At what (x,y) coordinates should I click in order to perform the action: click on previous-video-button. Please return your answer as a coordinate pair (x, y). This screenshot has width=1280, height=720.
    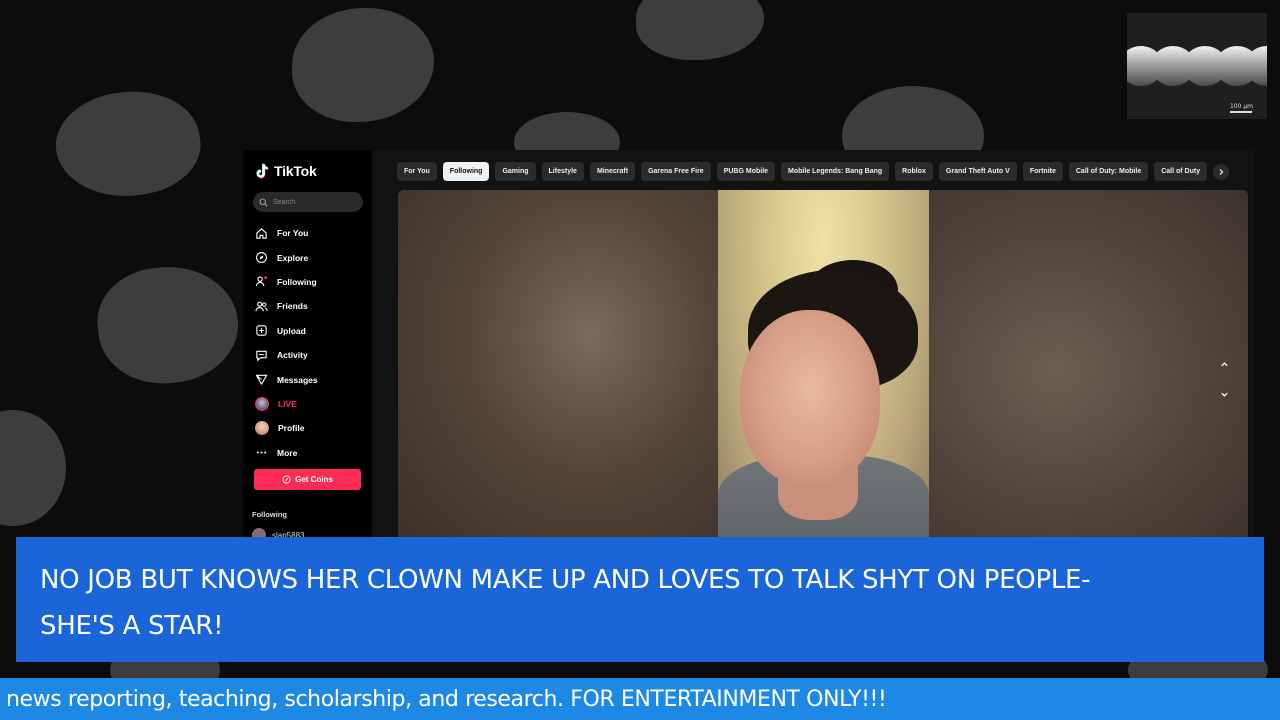
    Looking at the image, I should click on (1224, 364).